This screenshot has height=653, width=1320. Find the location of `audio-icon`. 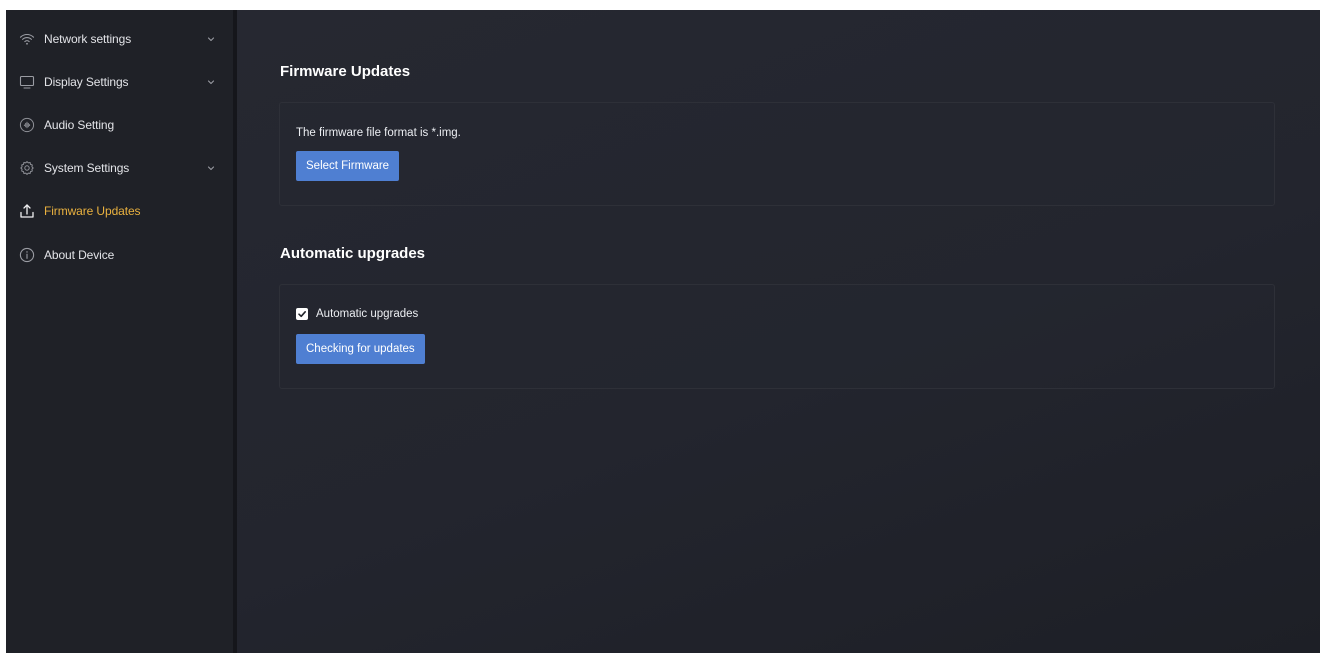

audio-icon is located at coordinates (27, 125).